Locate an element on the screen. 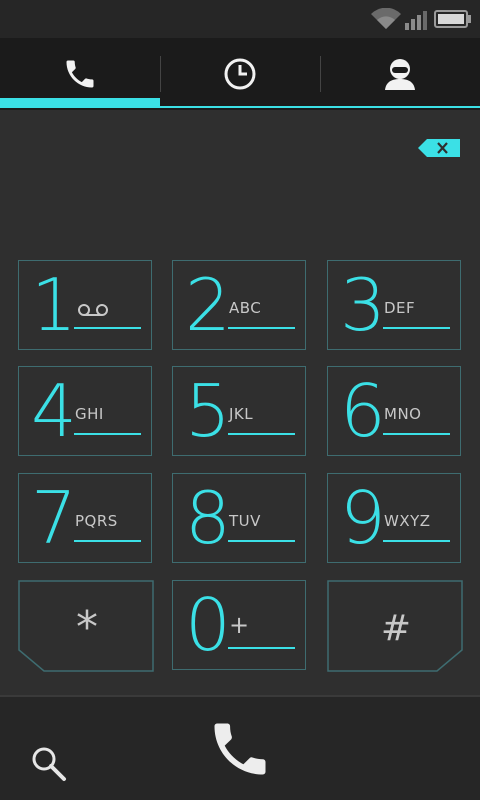 The image size is (480, 800). dial-key-0: 0 + is located at coordinates (239, 625).